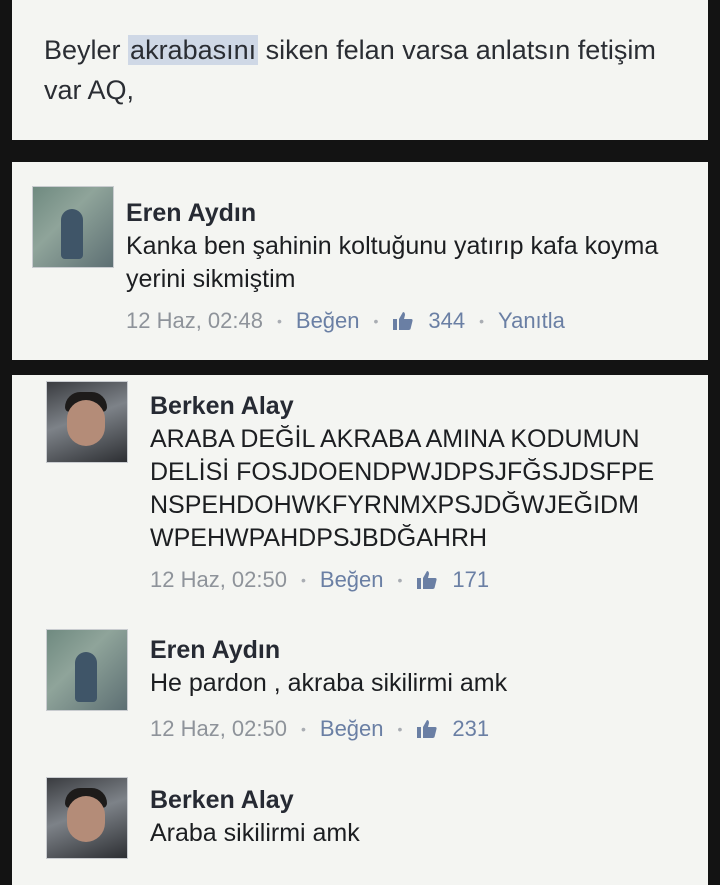 The image size is (720, 885). I want to click on comment-text: Araba sikilirmi amk, so click(255, 833).